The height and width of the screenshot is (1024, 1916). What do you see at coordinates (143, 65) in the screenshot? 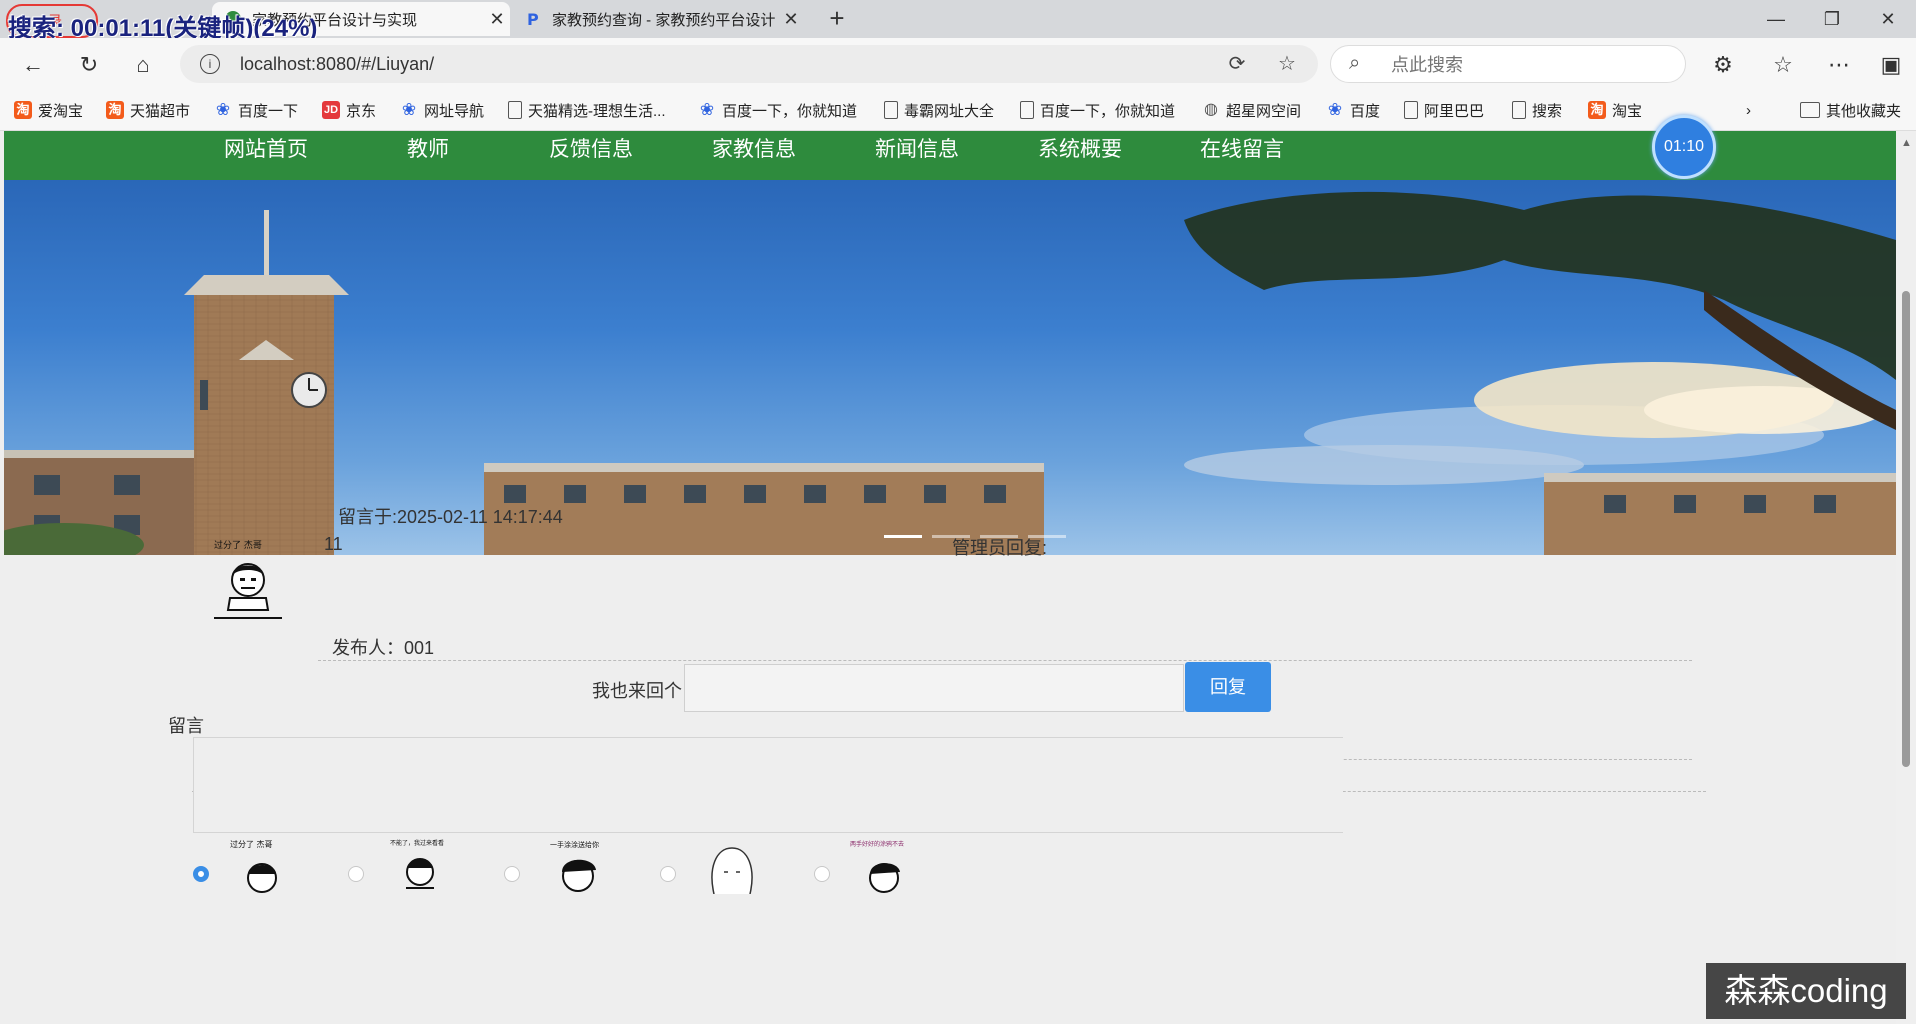
I see `home-icon: ⌂` at bounding box center [143, 65].